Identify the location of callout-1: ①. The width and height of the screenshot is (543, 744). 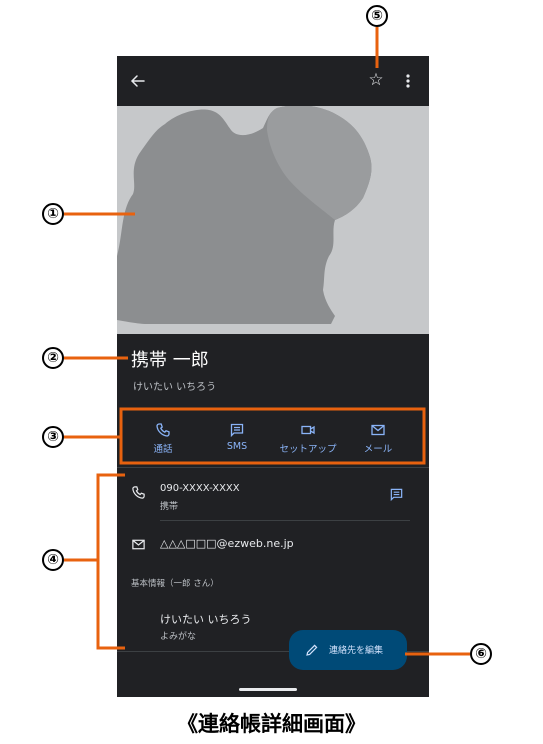
(53, 214).